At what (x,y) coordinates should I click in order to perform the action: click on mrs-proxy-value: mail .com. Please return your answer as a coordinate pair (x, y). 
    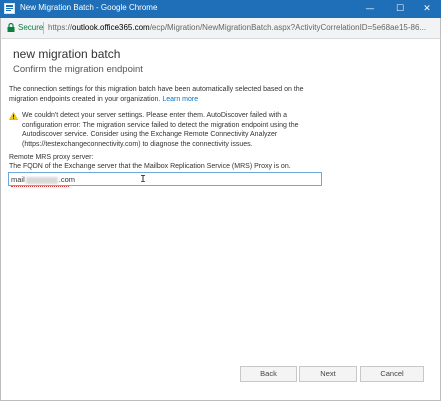
    Looking at the image, I should click on (43, 181).